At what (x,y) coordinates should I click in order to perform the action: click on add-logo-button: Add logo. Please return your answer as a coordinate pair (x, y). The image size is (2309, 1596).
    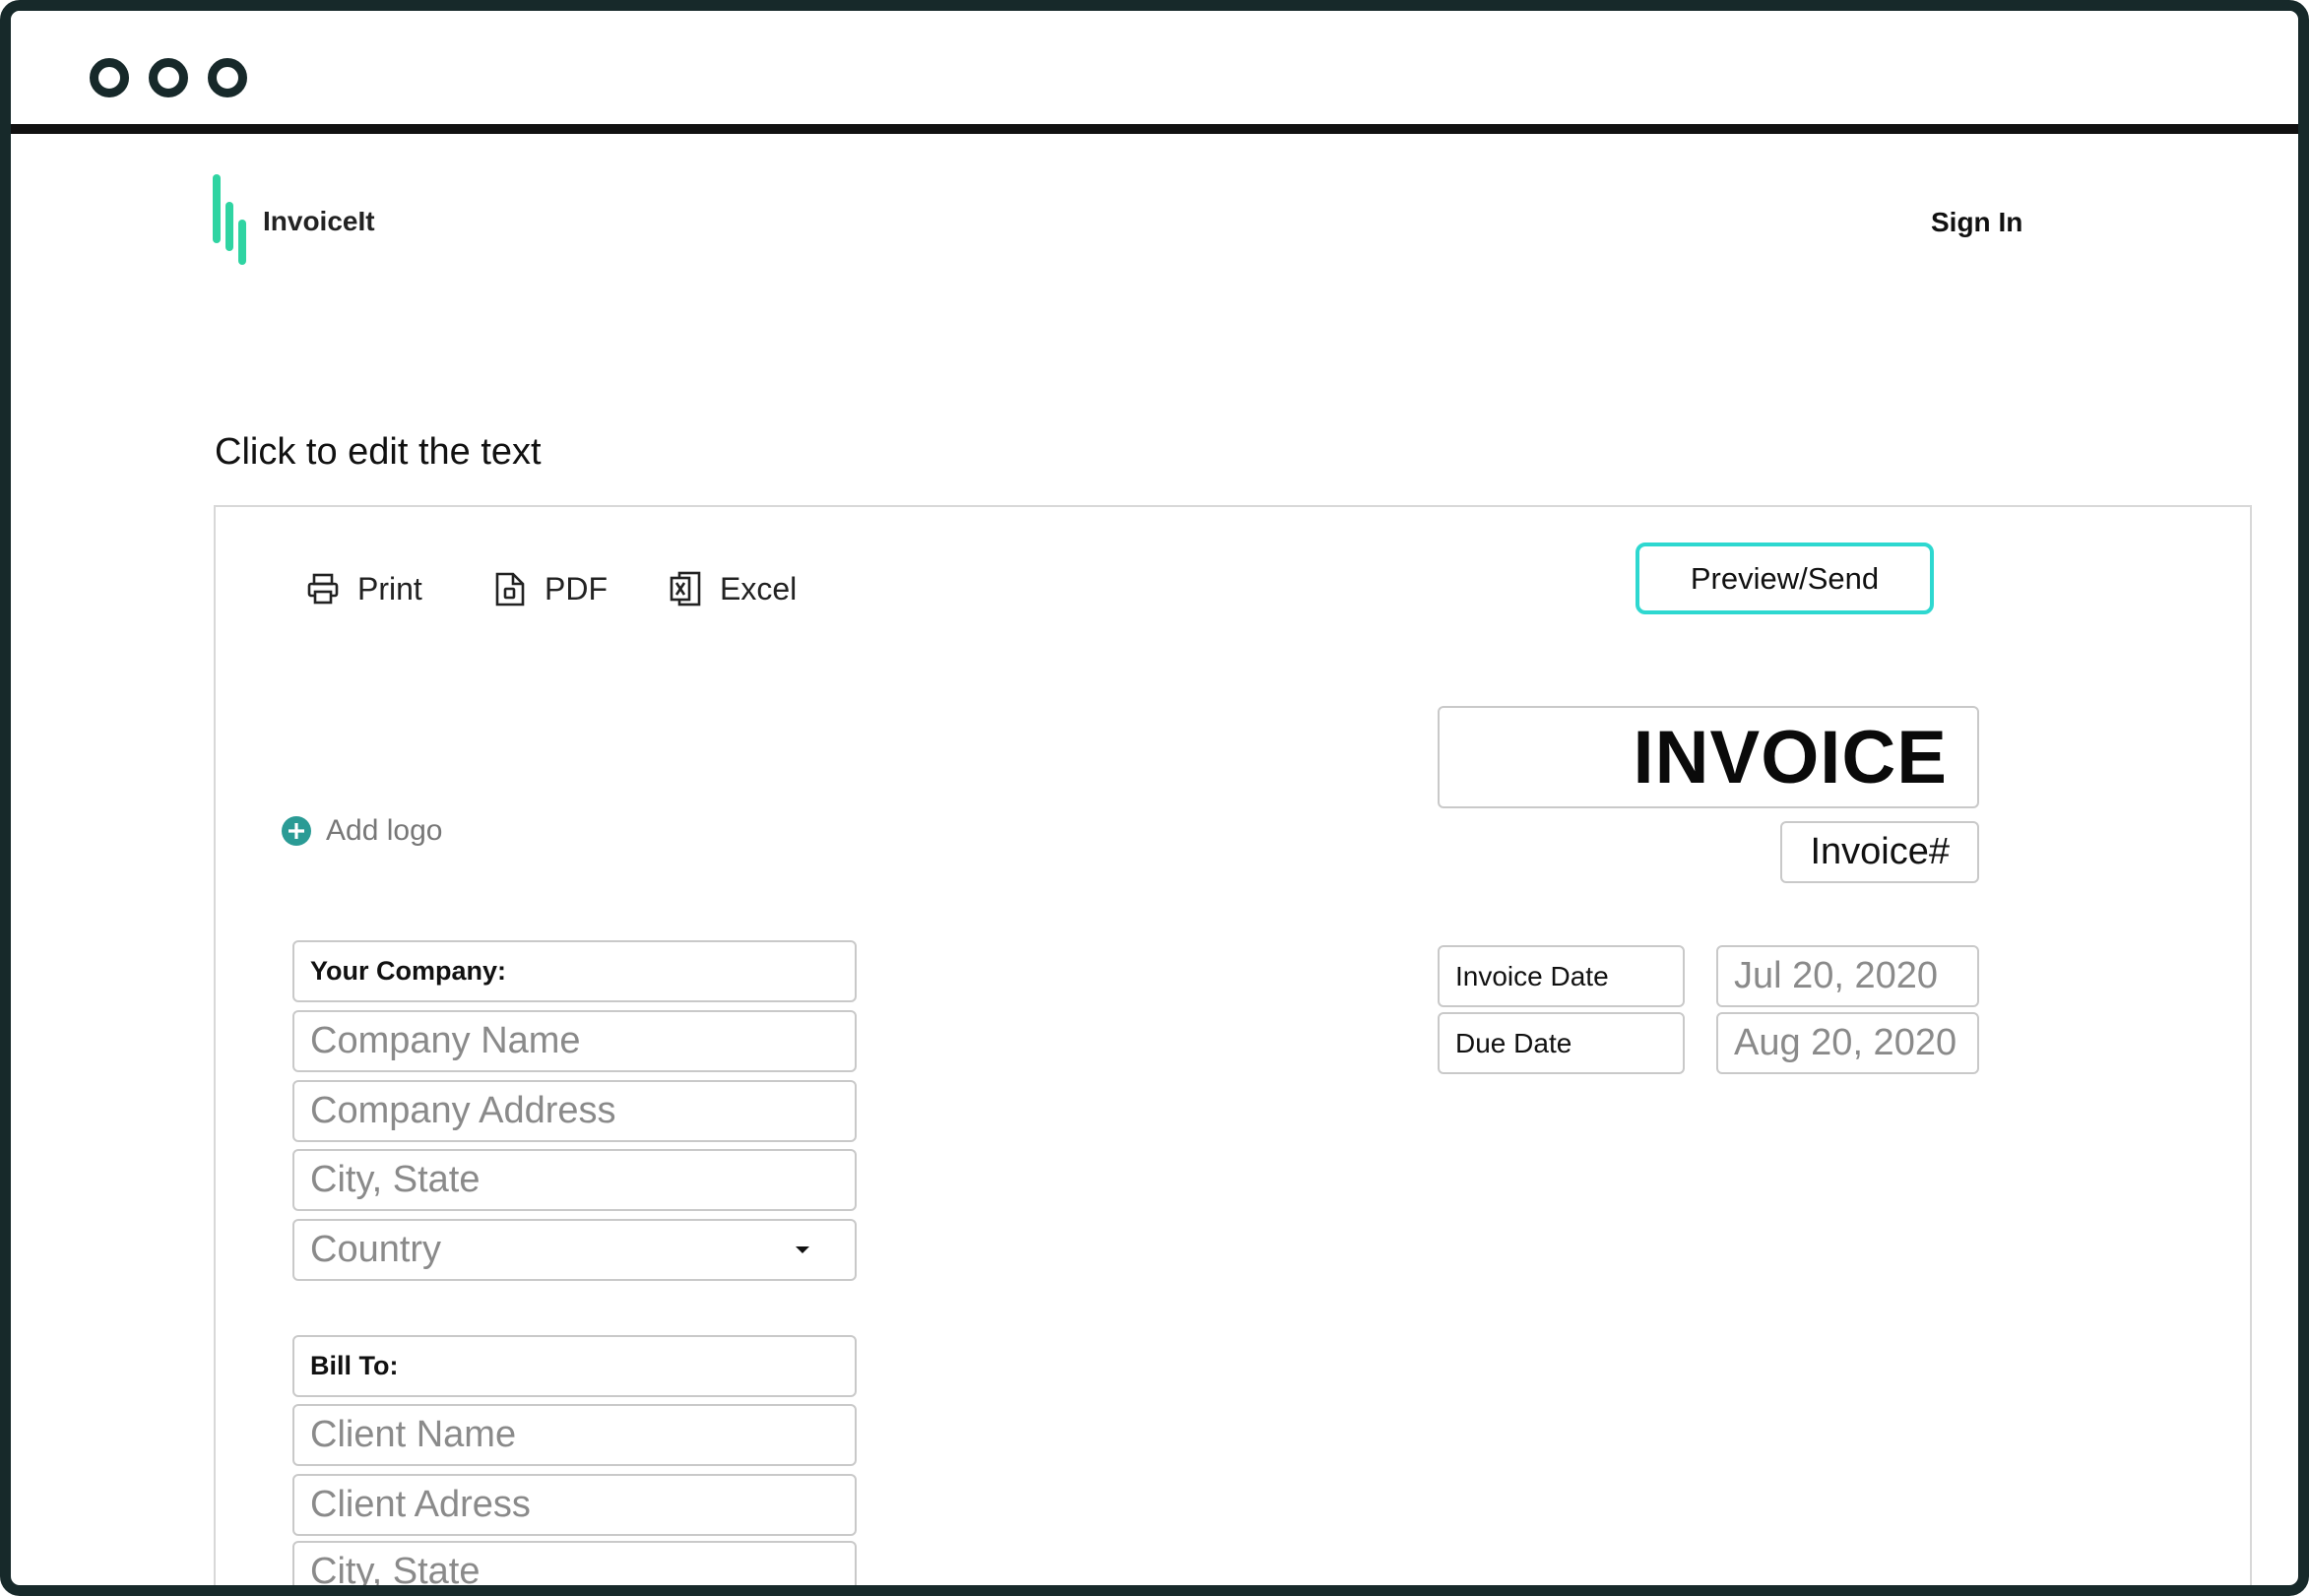
    Looking at the image, I should click on (361, 831).